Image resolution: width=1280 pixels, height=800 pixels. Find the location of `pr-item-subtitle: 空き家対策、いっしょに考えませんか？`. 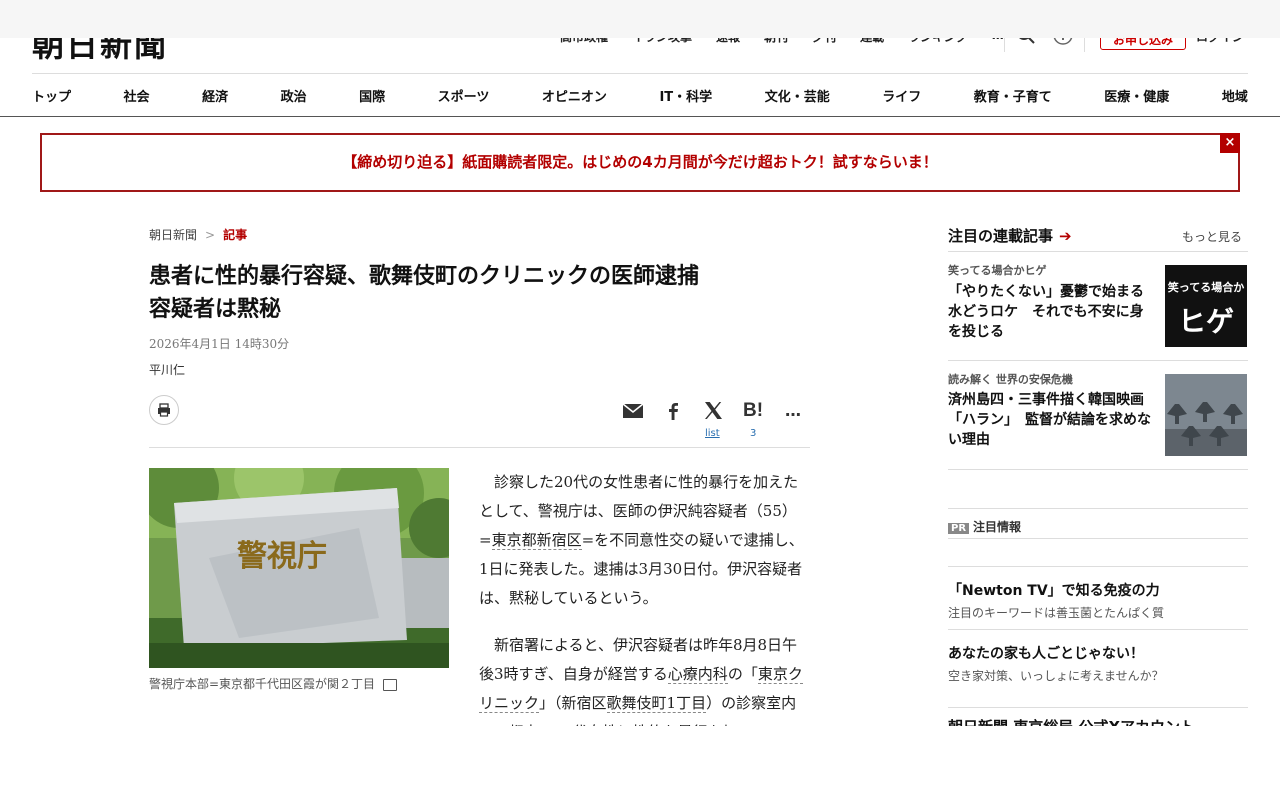

pr-item-subtitle: 空き家対策、いっしょに考えませんか？ is located at coordinates (1056, 675).